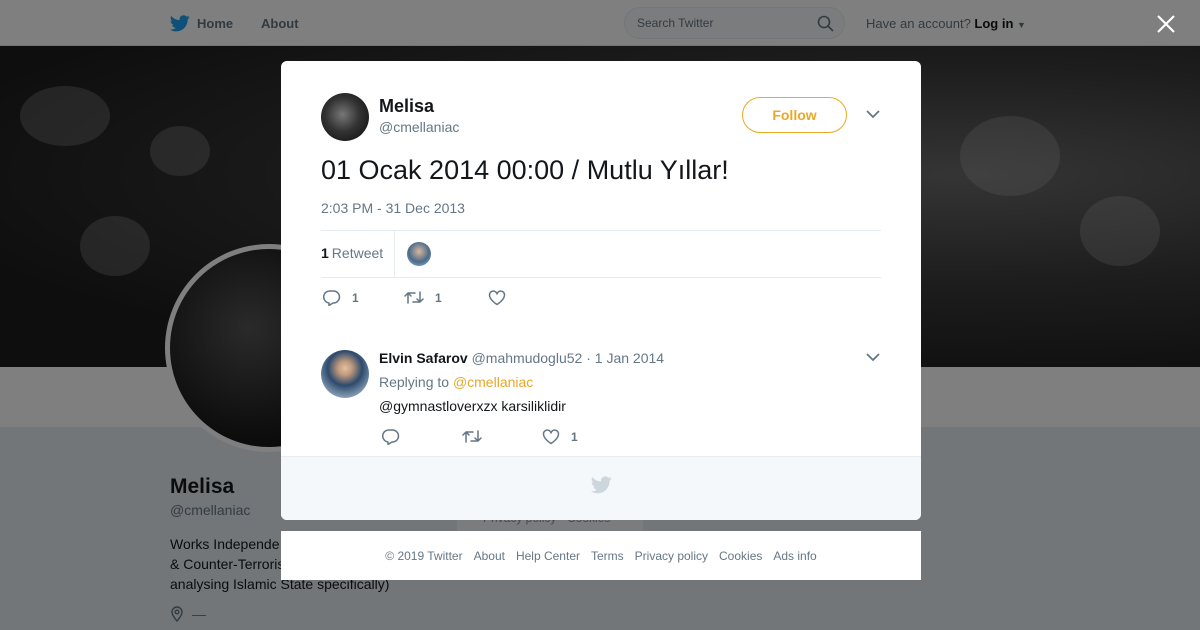 This screenshot has width=1200, height=630. I want to click on reply-author-name: Elvin Safarov, so click(423, 358).